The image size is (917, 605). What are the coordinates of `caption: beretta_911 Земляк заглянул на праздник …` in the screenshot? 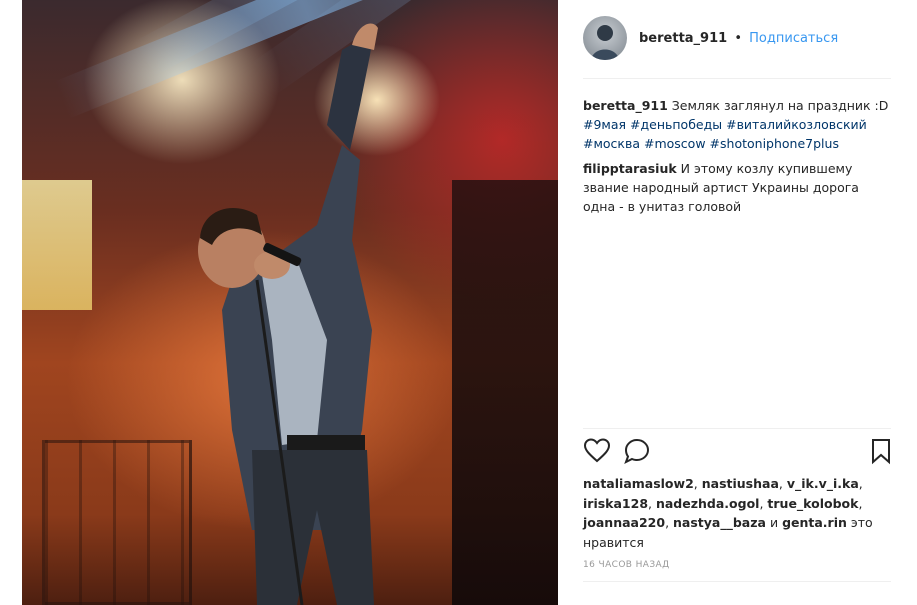 It's located at (738, 124).